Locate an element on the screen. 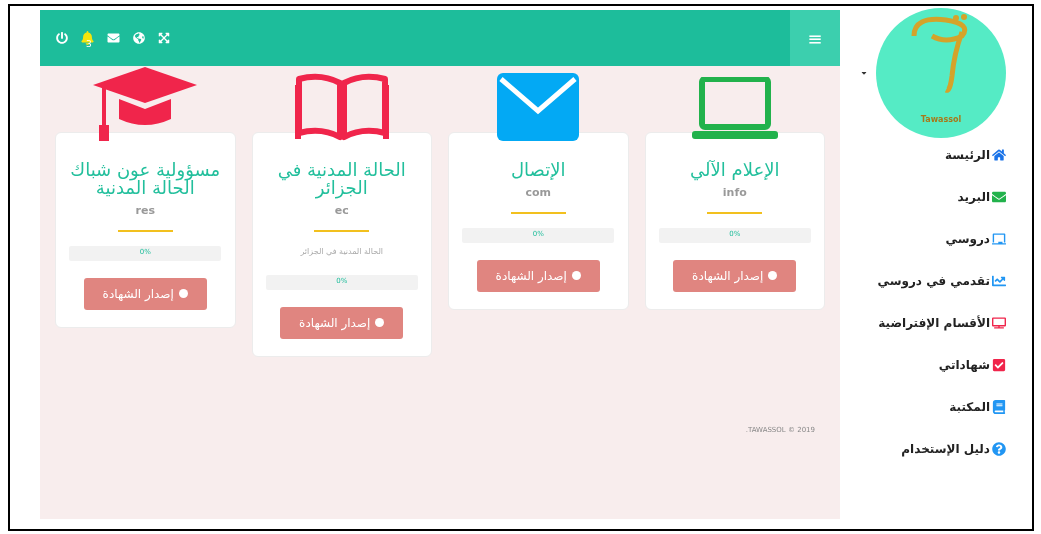  card-code: res is located at coordinates (145, 211).